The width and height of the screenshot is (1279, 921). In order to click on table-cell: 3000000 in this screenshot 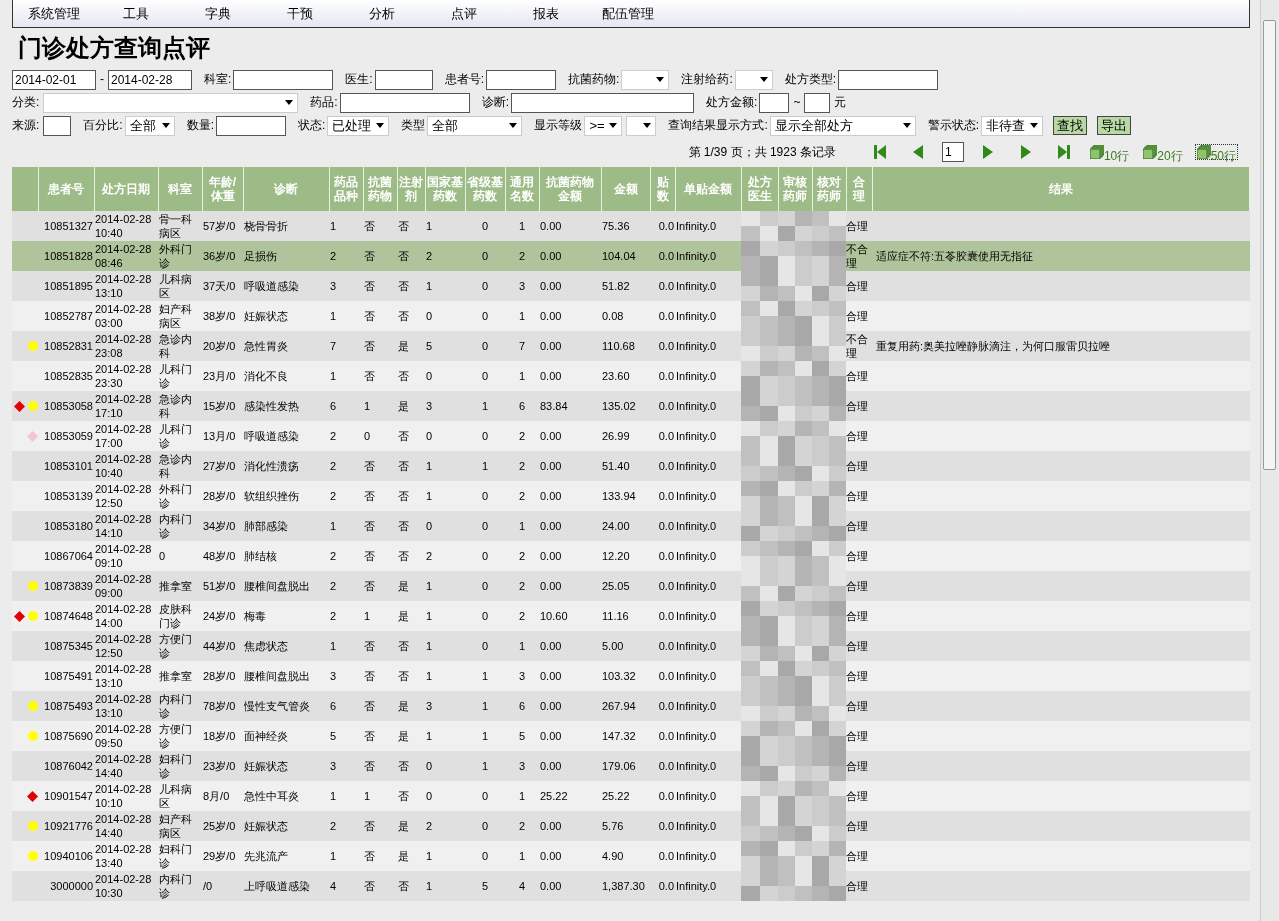, I will do `click(66, 886)`.